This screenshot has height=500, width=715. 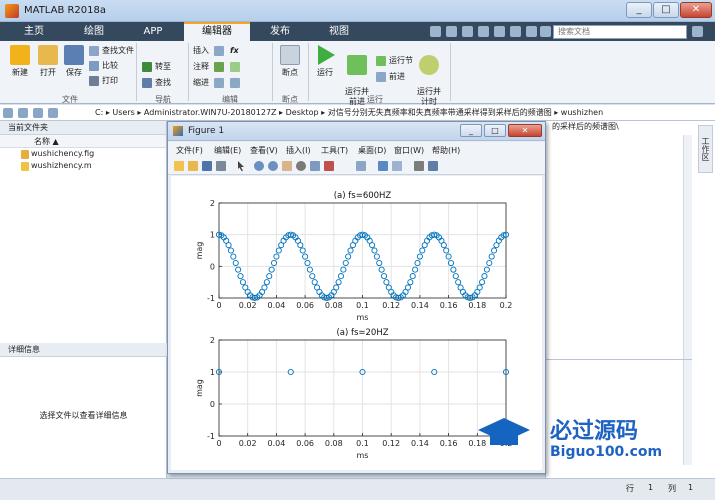 What do you see at coordinates (697, 31) in the screenshot?
I see `filter-icon` at bounding box center [697, 31].